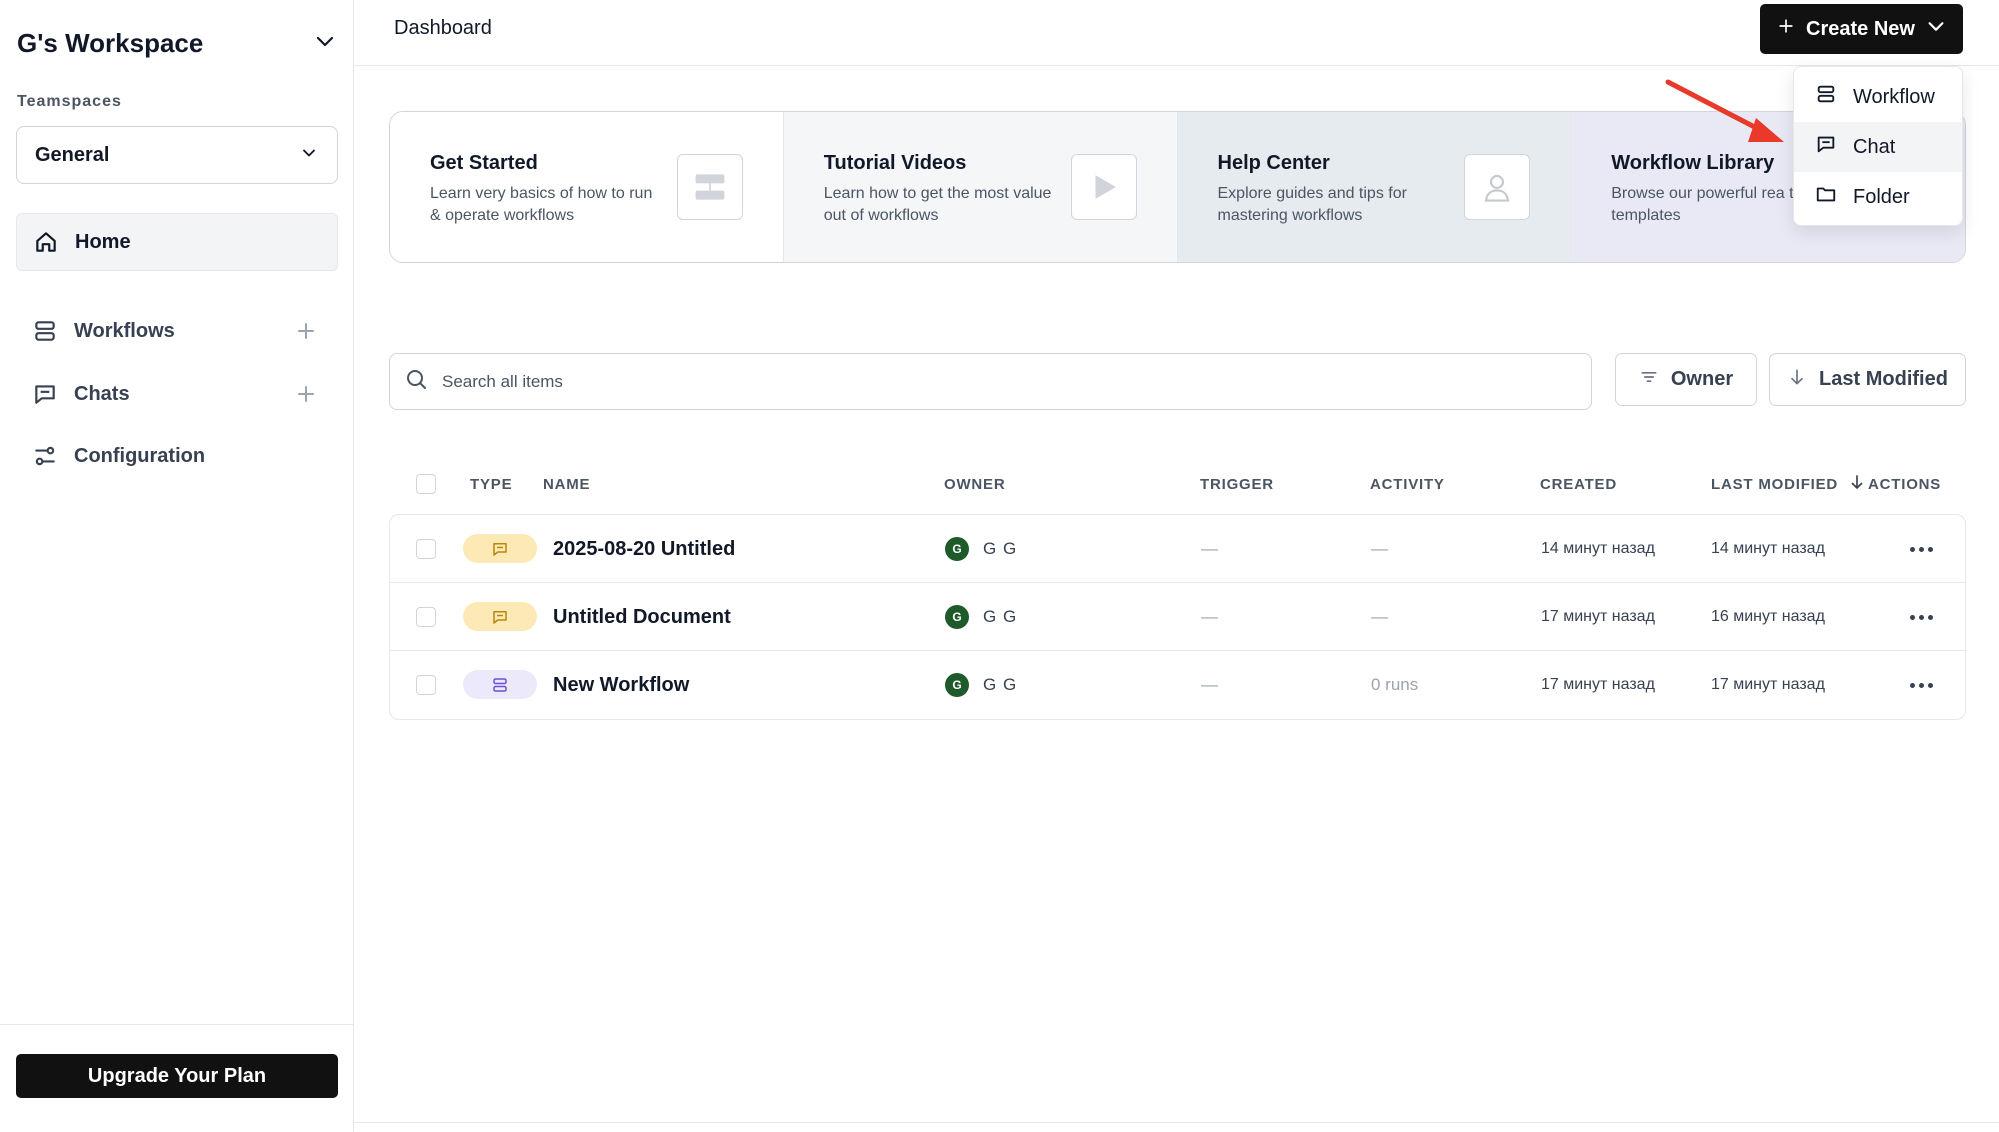  I want to click on item-name: 2025-08-20 Untitled, so click(644, 549).